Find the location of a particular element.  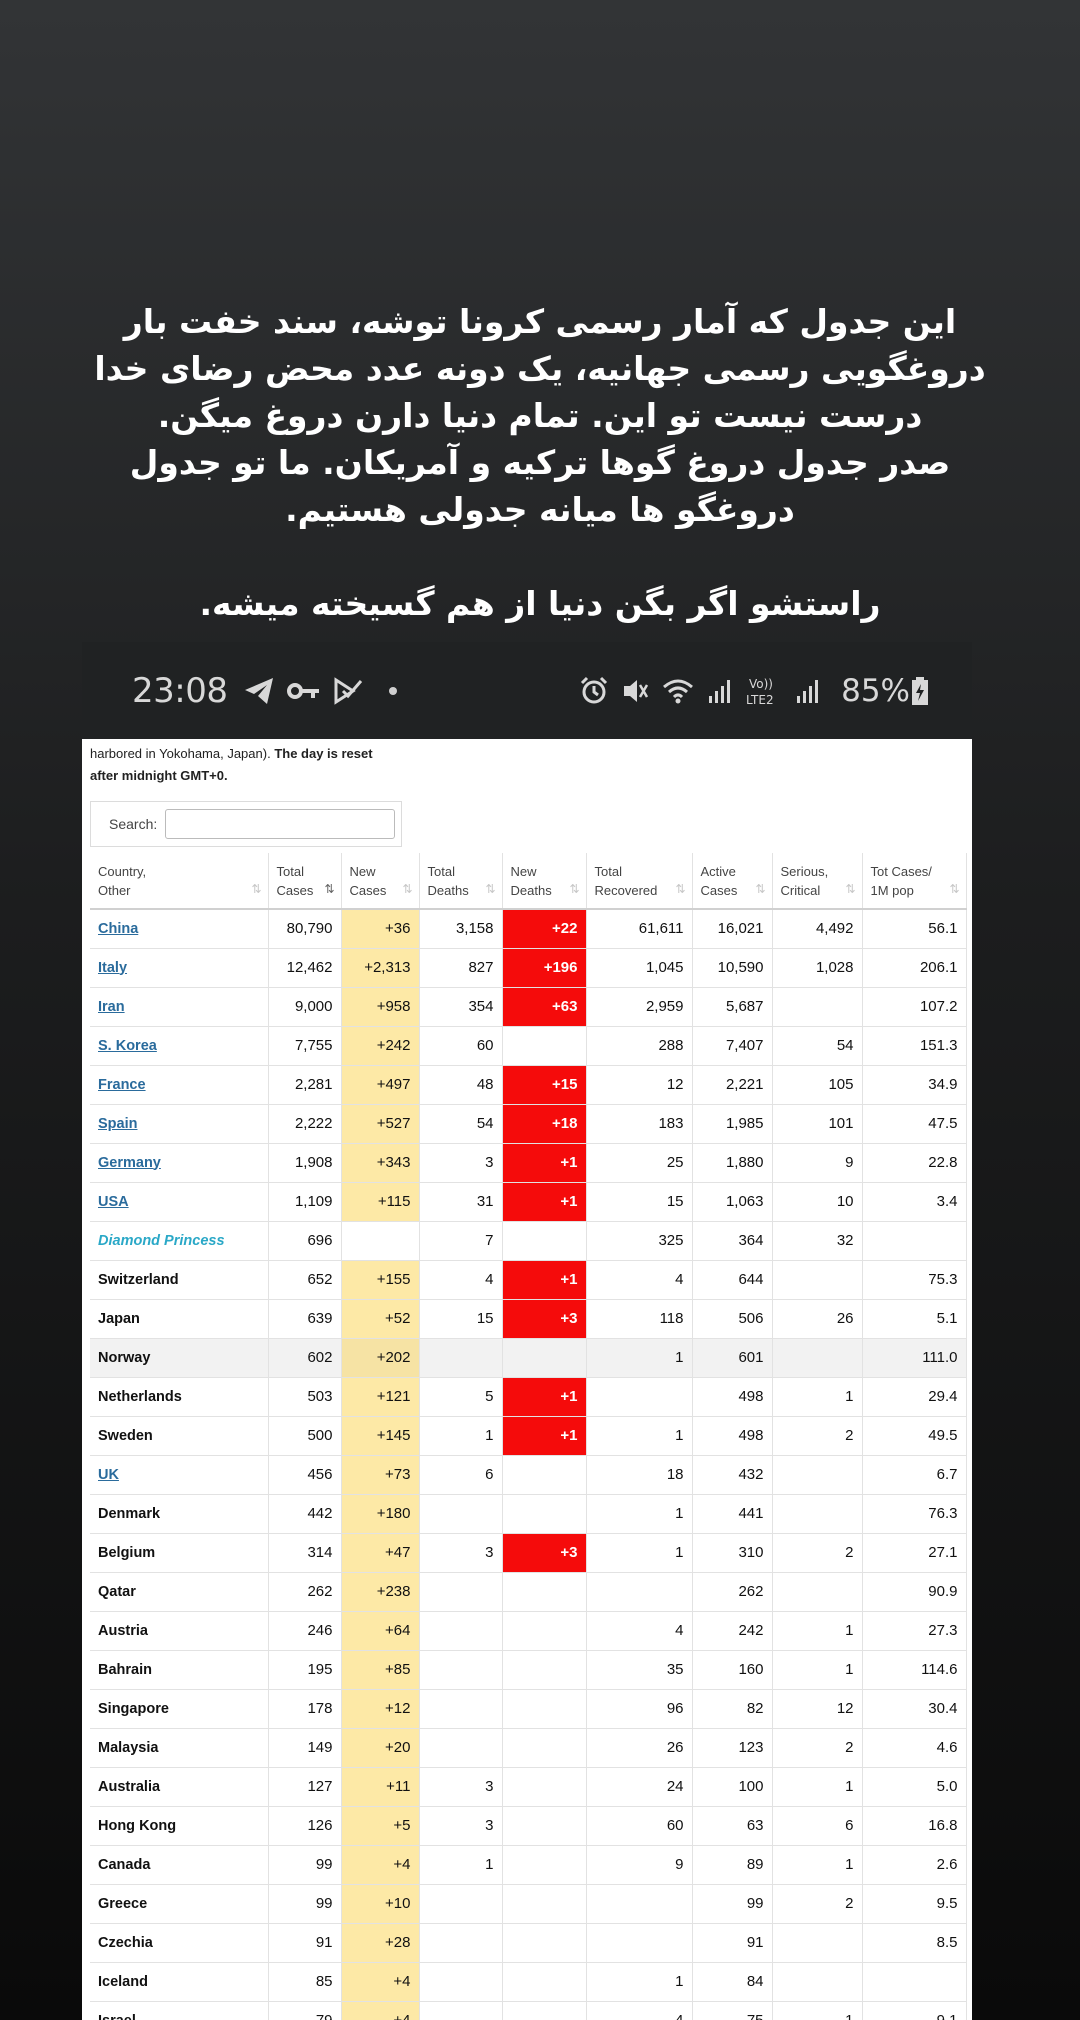

total-cases-cell: 2,281 is located at coordinates (305, 1085).